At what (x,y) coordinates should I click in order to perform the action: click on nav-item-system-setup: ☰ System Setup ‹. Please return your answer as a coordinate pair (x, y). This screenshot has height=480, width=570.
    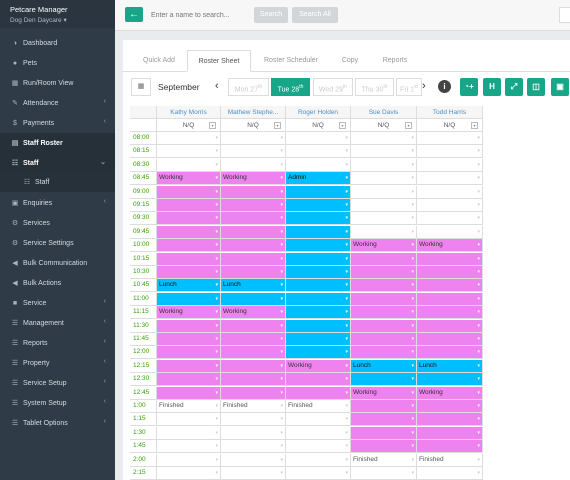
    Looking at the image, I should click on (57, 403).